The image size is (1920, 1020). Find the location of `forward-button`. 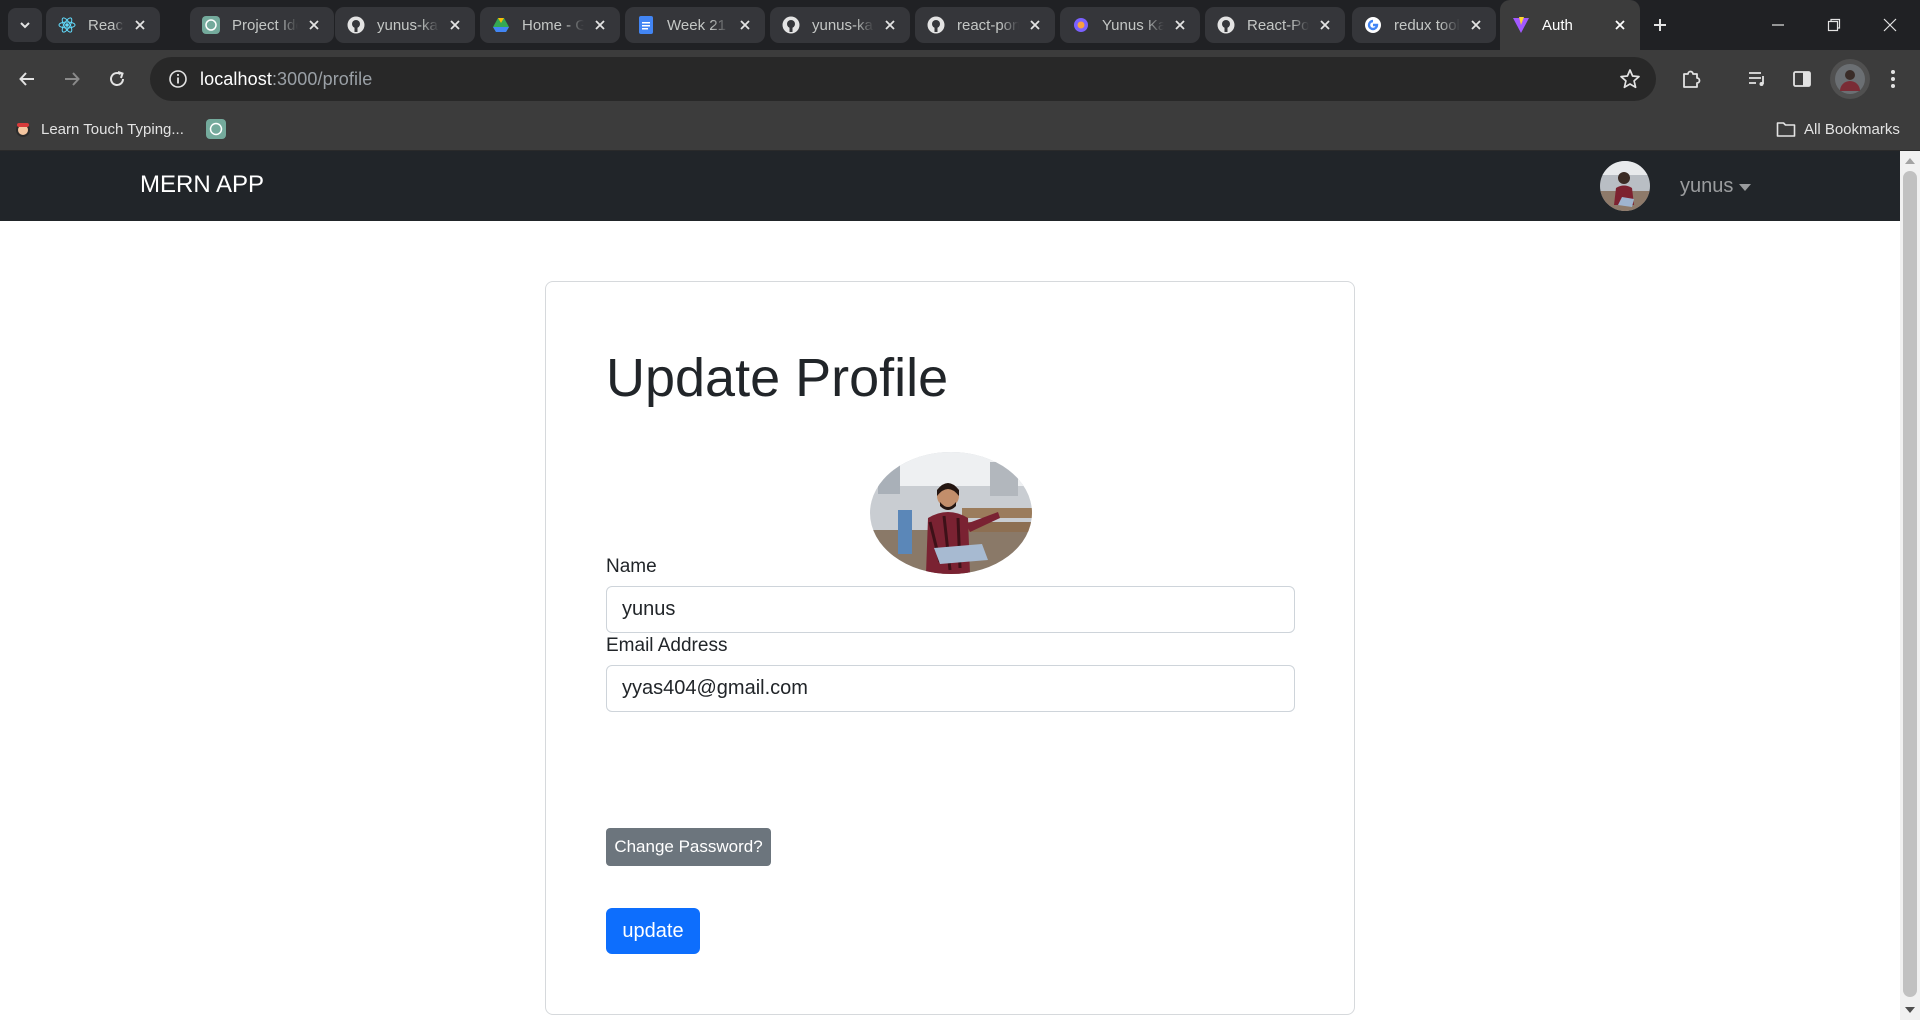

forward-button is located at coordinates (72, 79).